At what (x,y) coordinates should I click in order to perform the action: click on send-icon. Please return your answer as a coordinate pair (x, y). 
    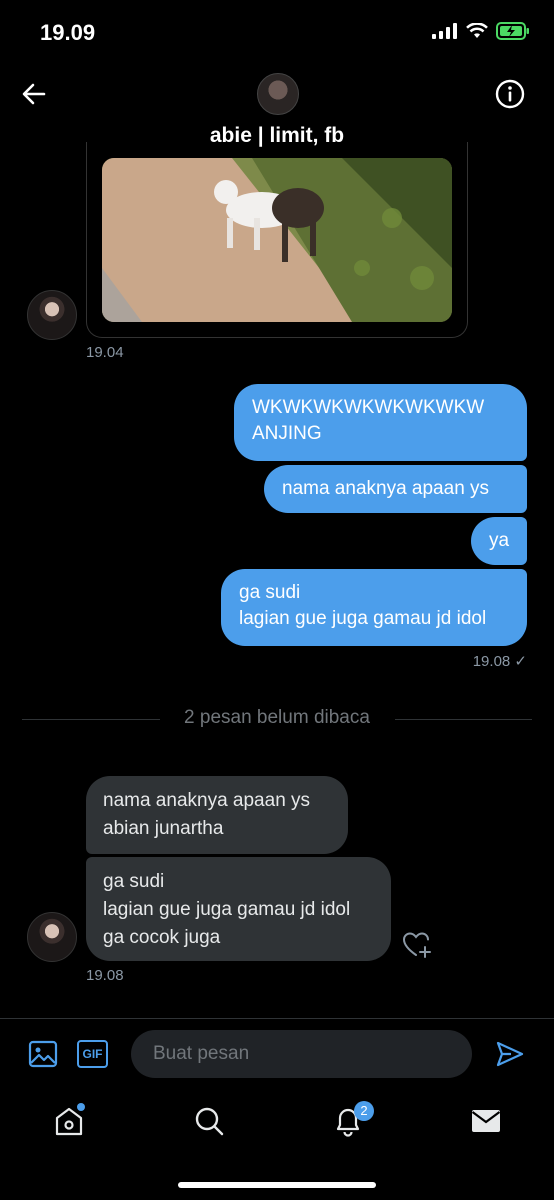
    Looking at the image, I should click on (510, 1054).